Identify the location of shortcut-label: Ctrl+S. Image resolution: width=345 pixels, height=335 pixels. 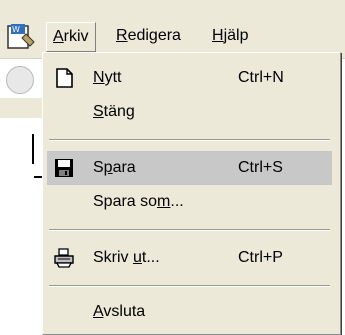
(260, 167).